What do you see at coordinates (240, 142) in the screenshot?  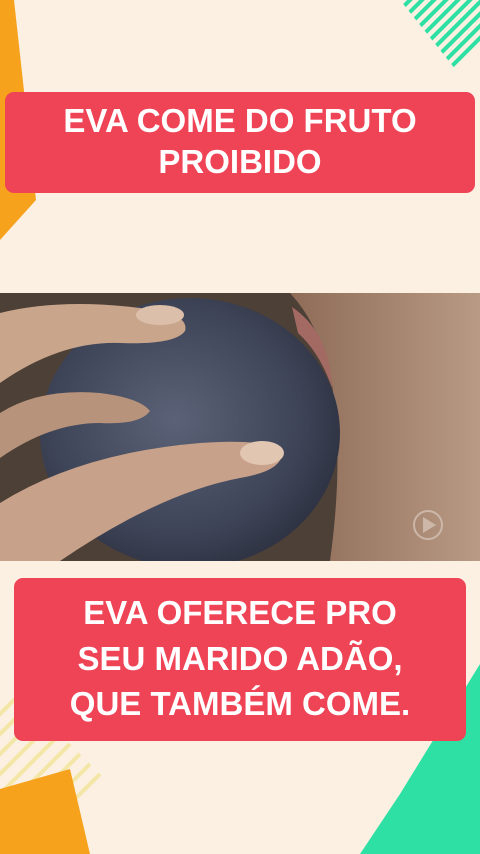 I see `top-caption: EVA COME DO FRUTO PROIBIDO` at bounding box center [240, 142].